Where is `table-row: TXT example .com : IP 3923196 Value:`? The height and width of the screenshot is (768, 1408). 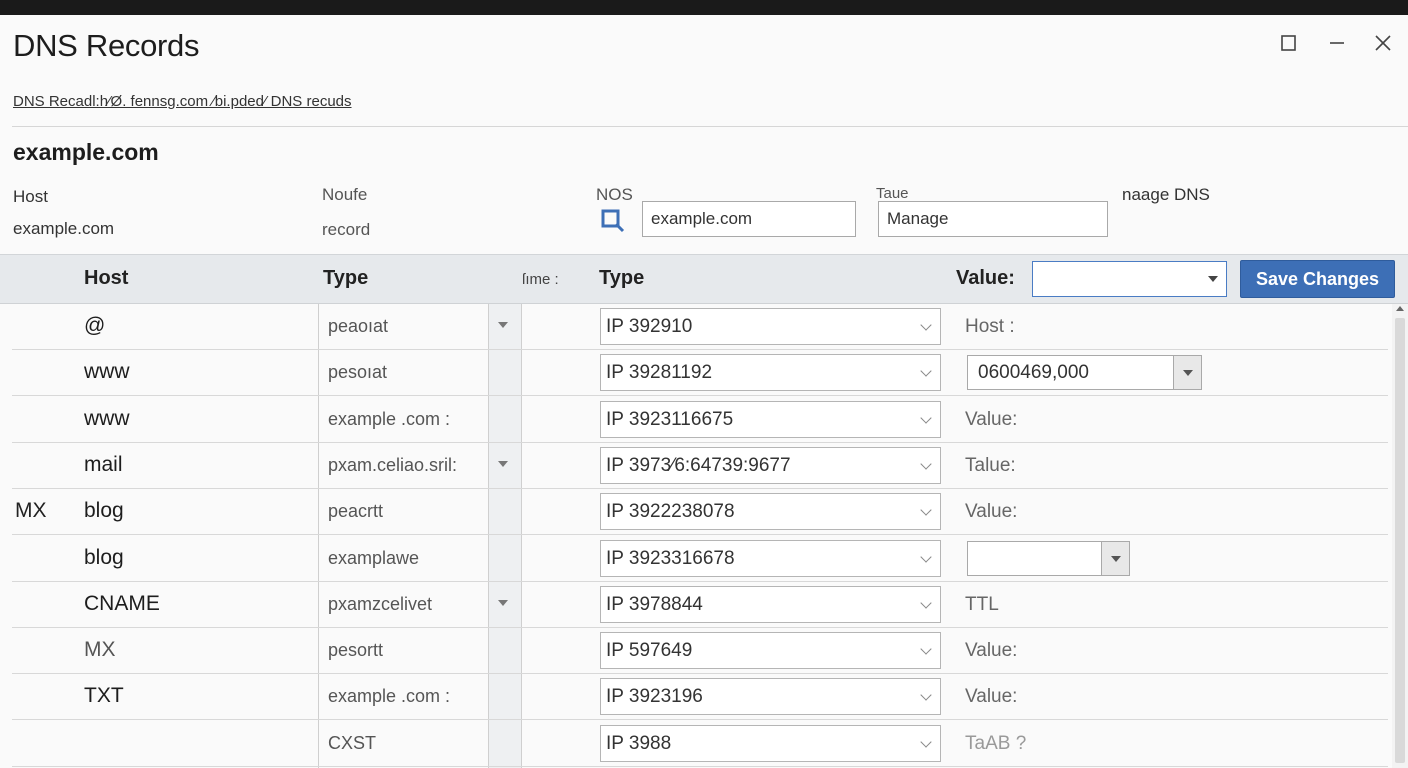
table-row: TXT example .com : IP 3923196 Value: is located at coordinates (700, 697).